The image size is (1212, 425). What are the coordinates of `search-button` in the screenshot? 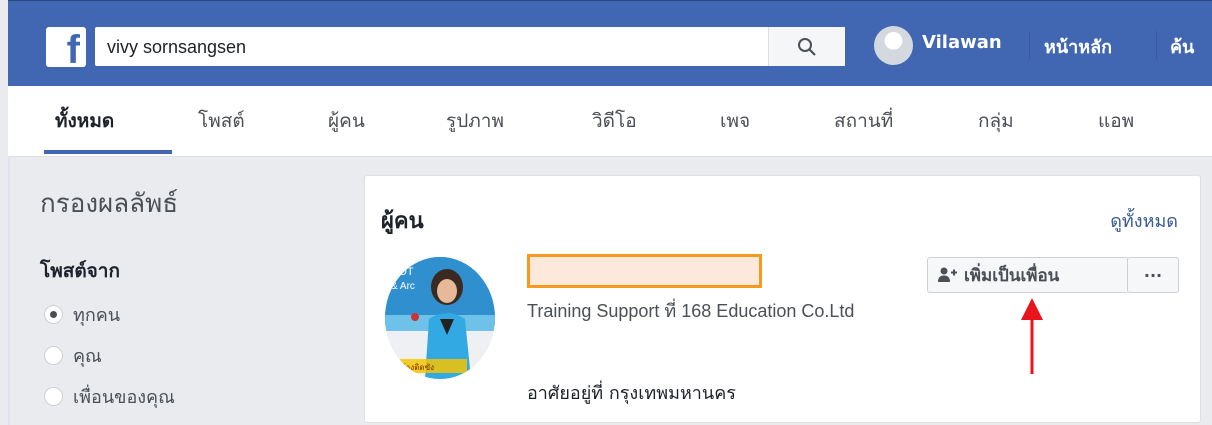 It's located at (806, 46).